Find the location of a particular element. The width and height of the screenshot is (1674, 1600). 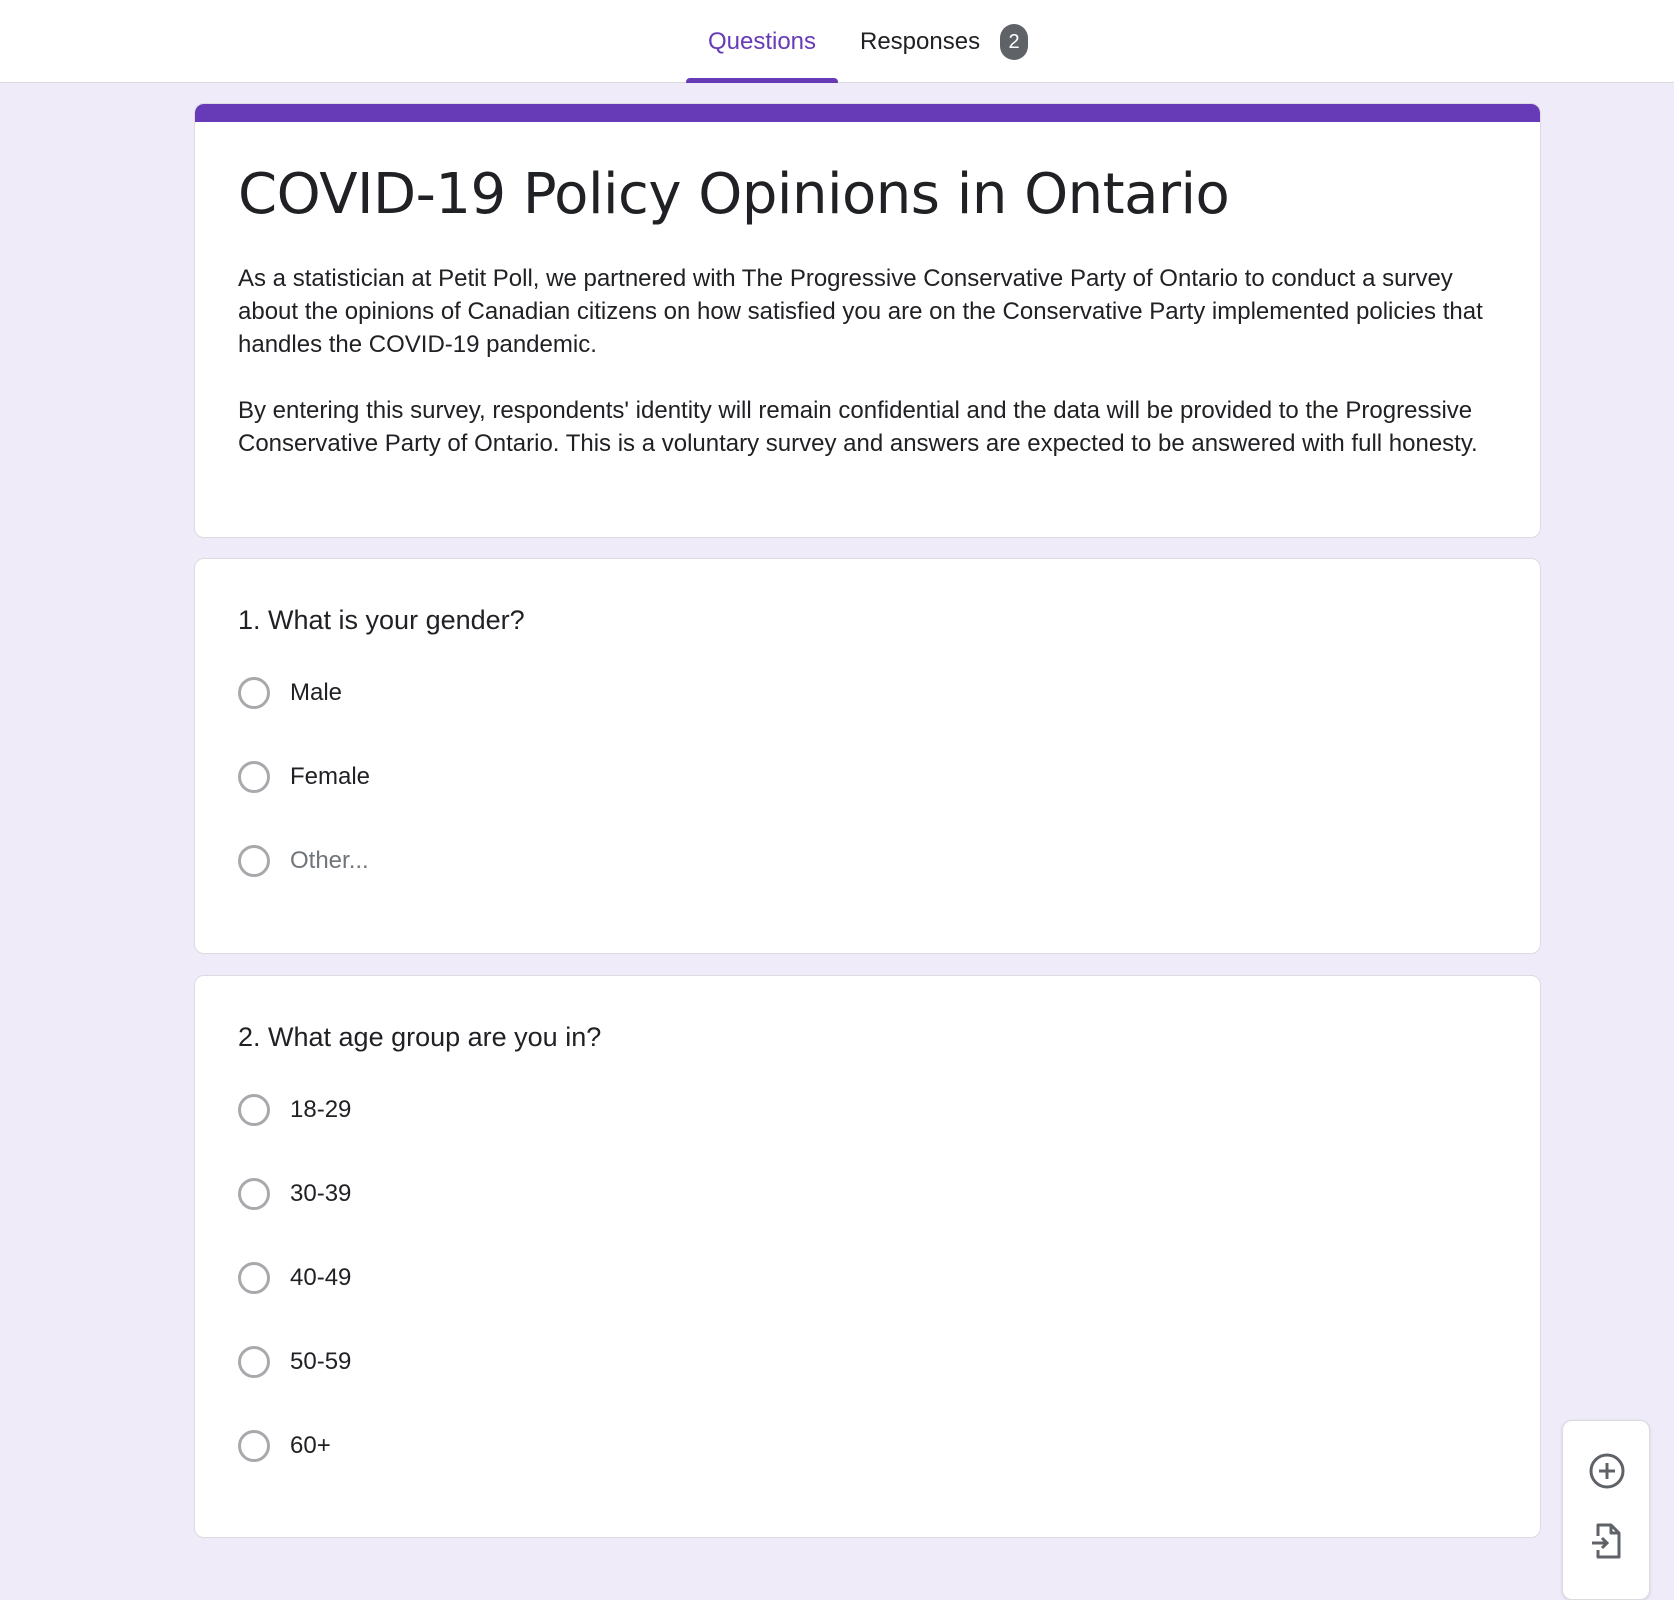

tab-questions: Questions is located at coordinates (762, 41).